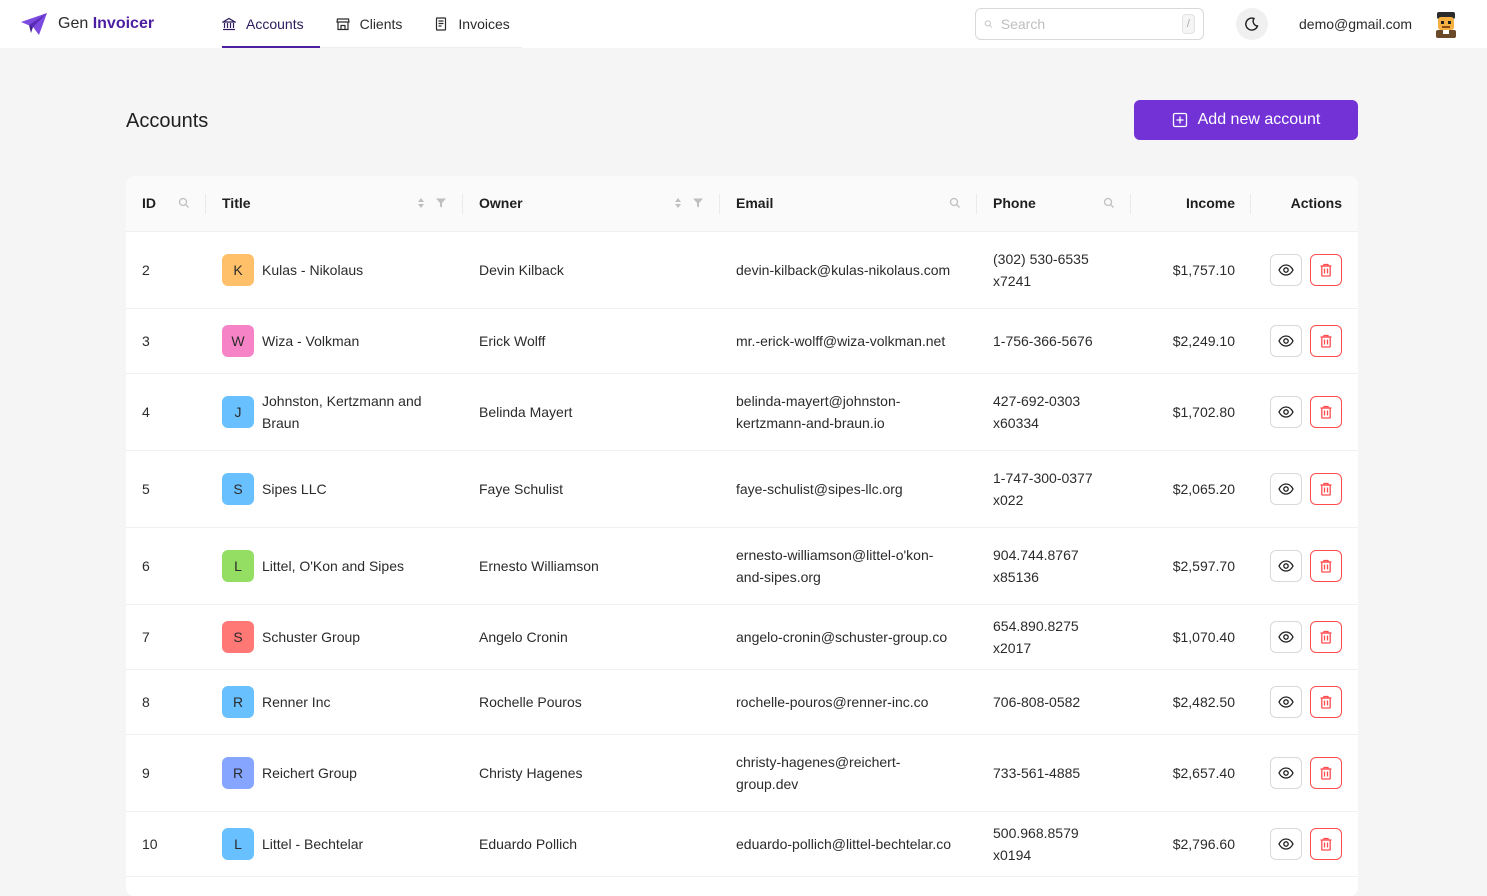 The image size is (1487, 896). Describe the element at coordinates (591, 412) in the screenshot. I see `cell-owner: Belinda Mayert` at that location.